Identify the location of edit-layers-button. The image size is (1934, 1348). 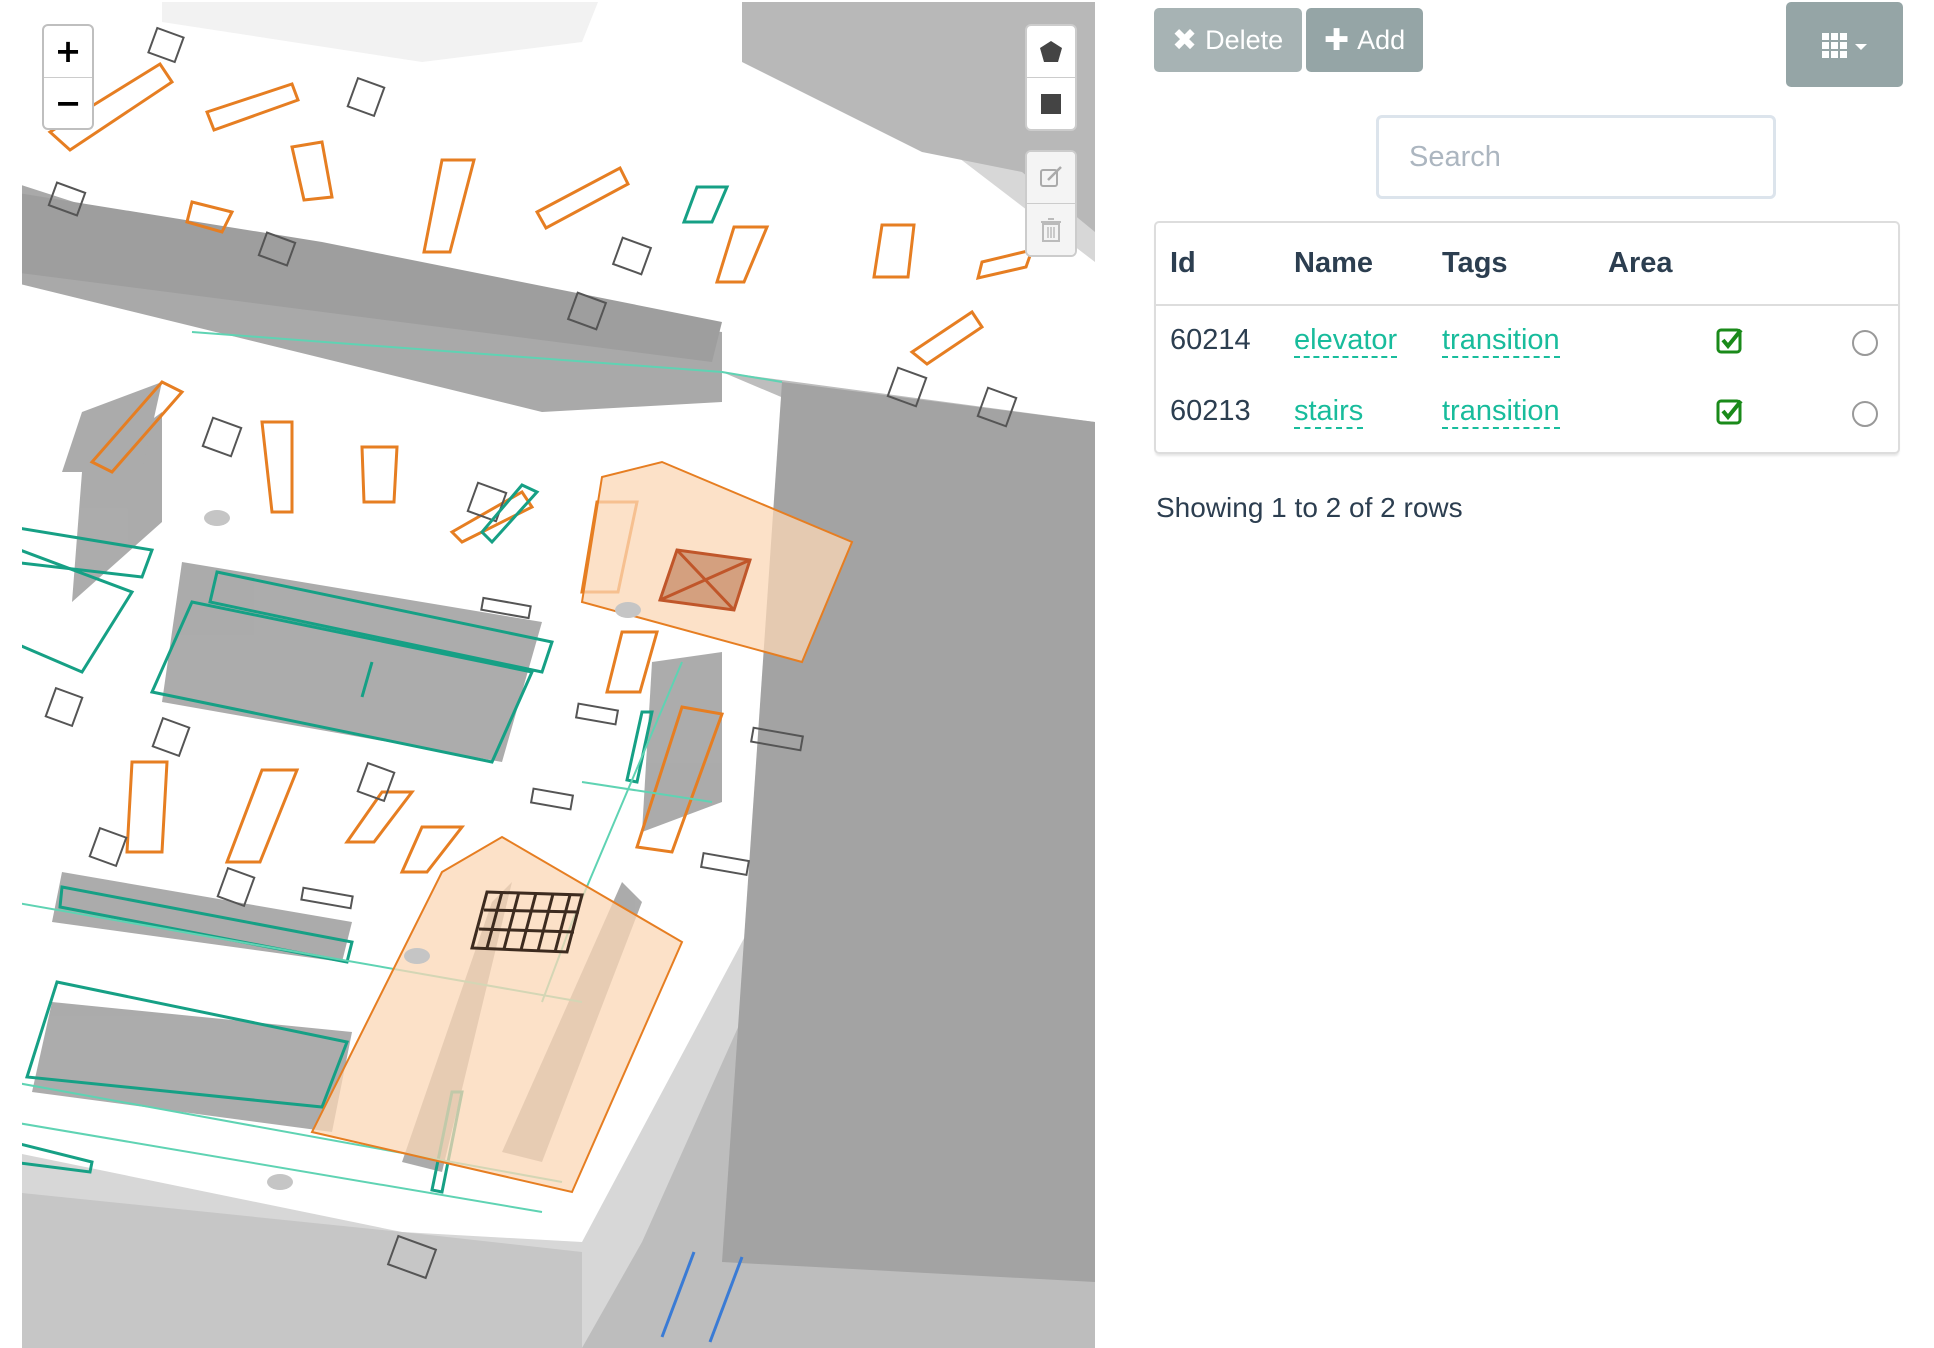
(1051, 178).